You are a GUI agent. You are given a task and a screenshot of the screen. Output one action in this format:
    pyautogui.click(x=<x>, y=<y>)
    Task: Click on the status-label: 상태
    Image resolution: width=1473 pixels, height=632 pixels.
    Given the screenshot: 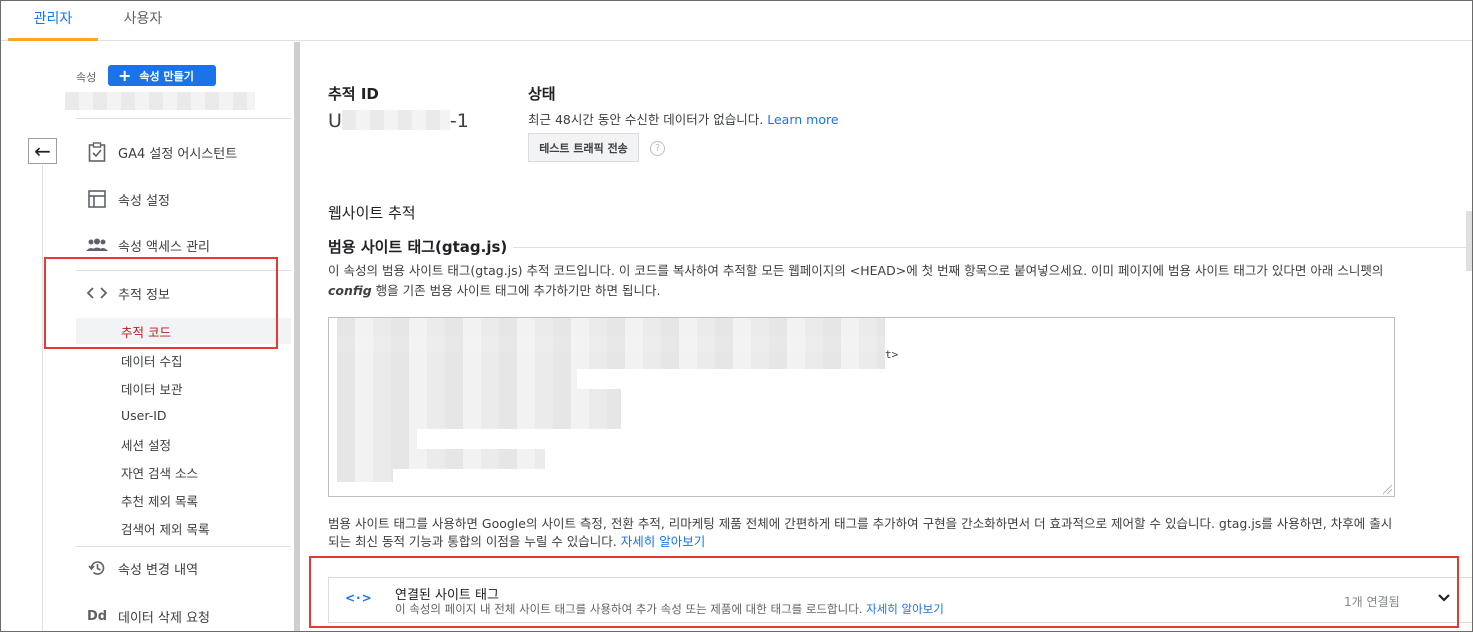 What is the action you would take?
    pyautogui.click(x=542, y=94)
    